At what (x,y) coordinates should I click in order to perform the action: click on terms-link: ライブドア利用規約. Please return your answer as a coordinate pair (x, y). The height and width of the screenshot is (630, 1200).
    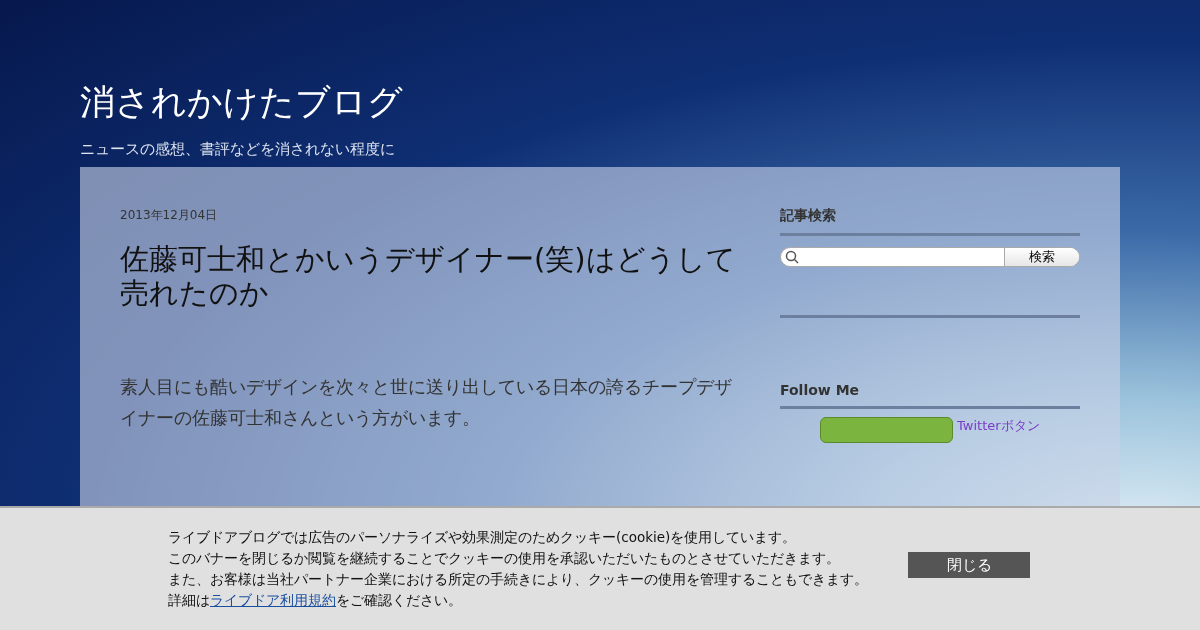
    Looking at the image, I should click on (273, 600).